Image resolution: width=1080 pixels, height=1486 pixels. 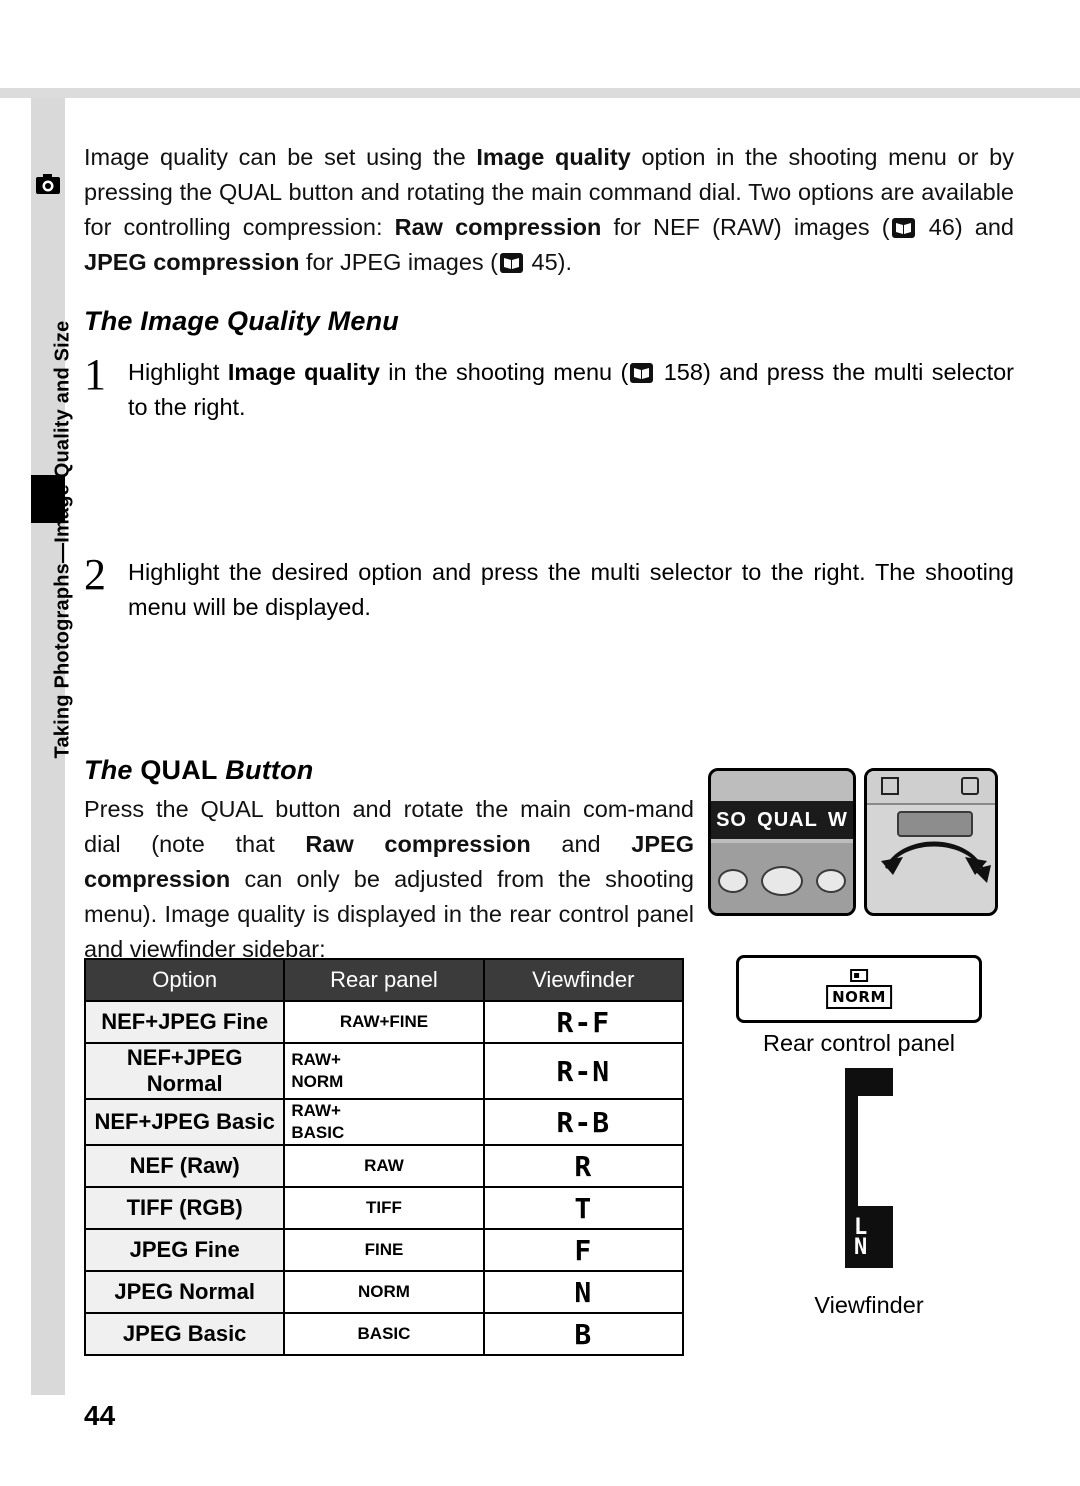 I want to click on intro-text-g: ) and, so click(x=984, y=227).